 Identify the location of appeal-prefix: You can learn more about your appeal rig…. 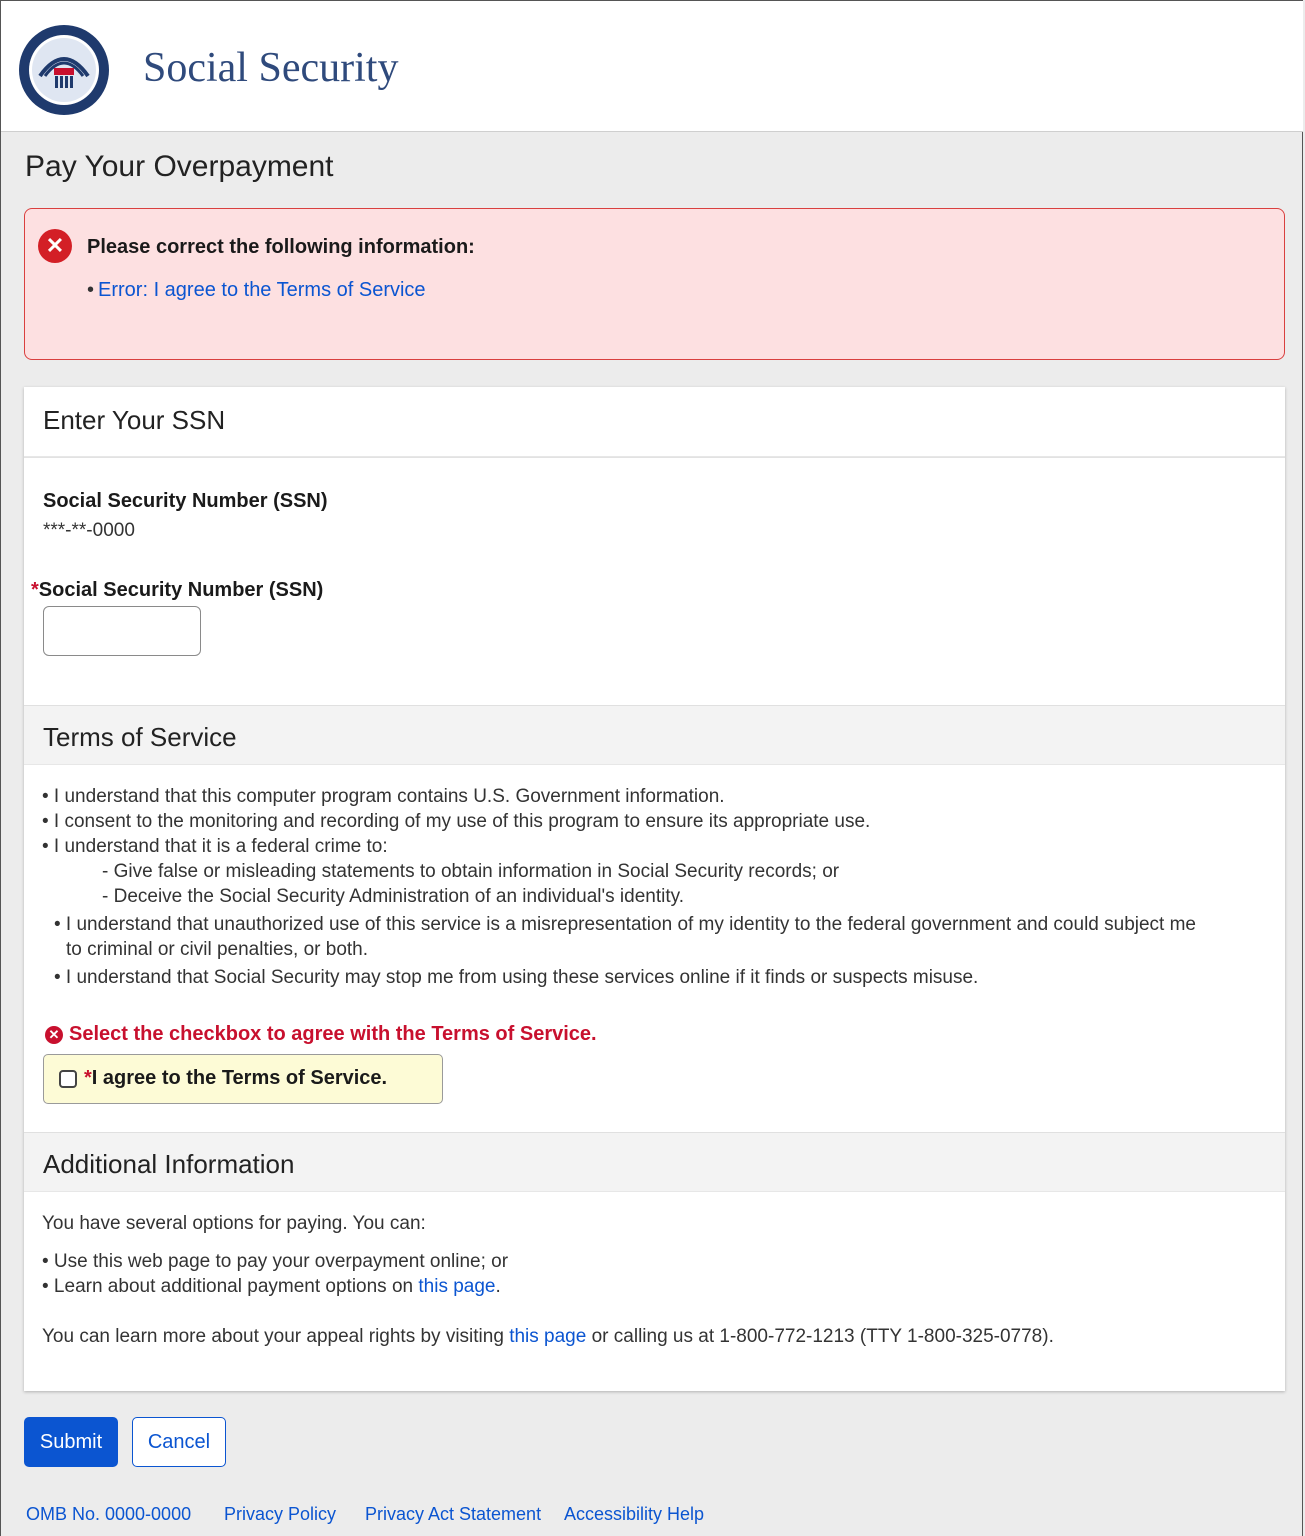
(276, 1336).